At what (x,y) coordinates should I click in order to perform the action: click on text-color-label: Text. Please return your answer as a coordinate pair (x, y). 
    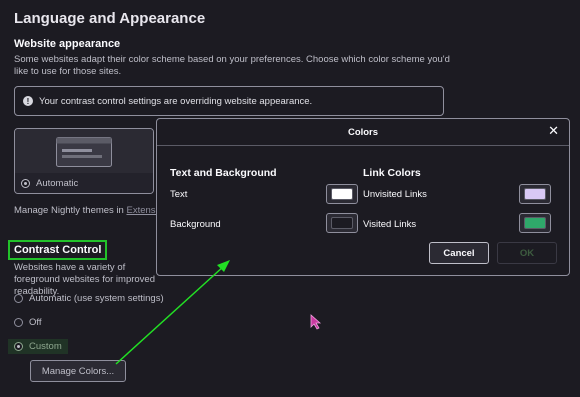
    Looking at the image, I should click on (179, 194).